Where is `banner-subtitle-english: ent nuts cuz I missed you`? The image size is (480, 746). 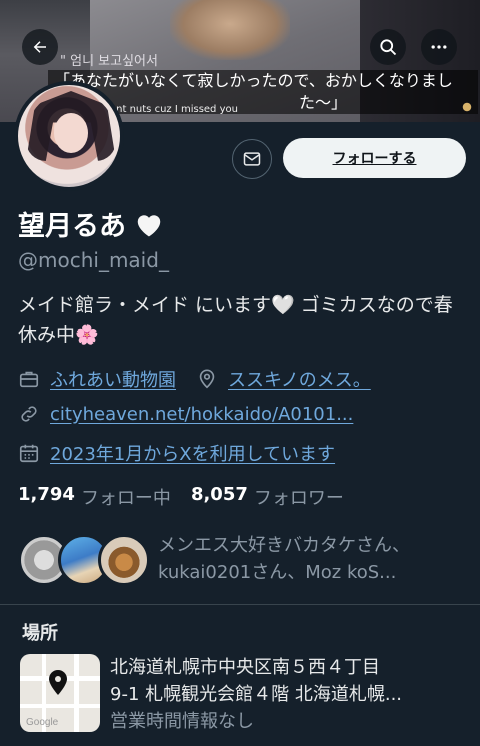 banner-subtitle-english: ent nuts cuz I missed you is located at coordinates (174, 109).